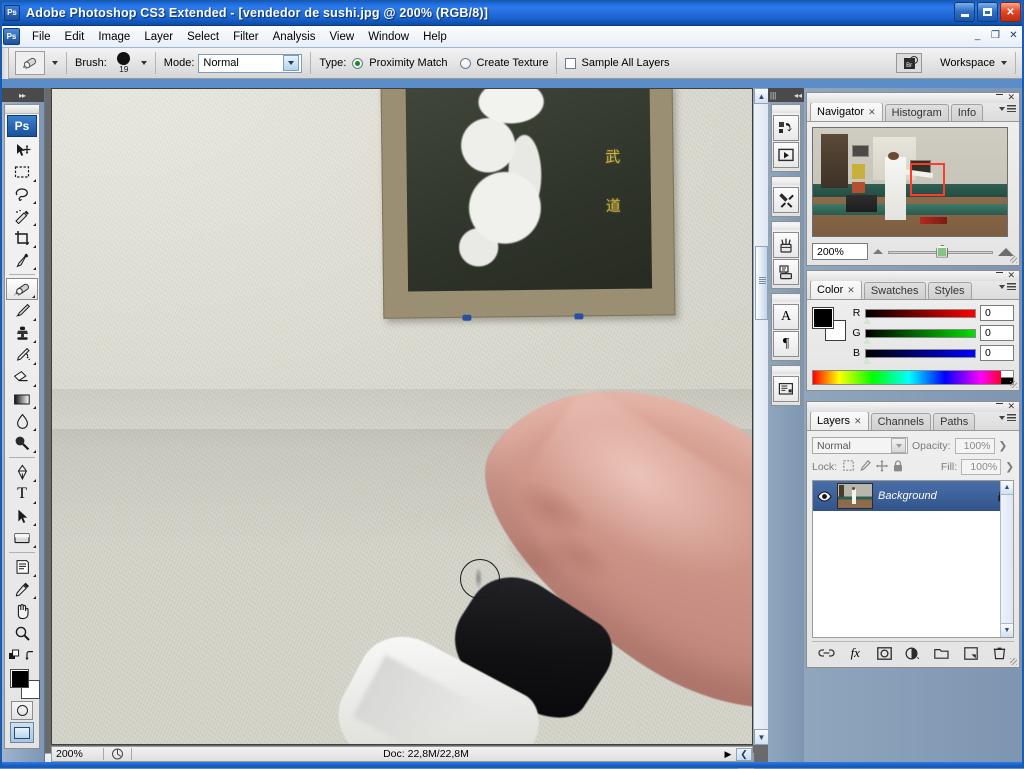  I want to click on vertical-scroll-track, so click(761, 416).